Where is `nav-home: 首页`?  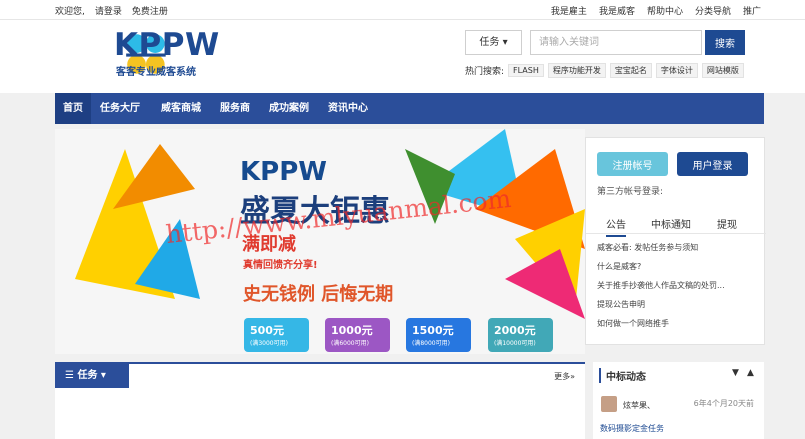
nav-home: 首页 is located at coordinates (73, 108).